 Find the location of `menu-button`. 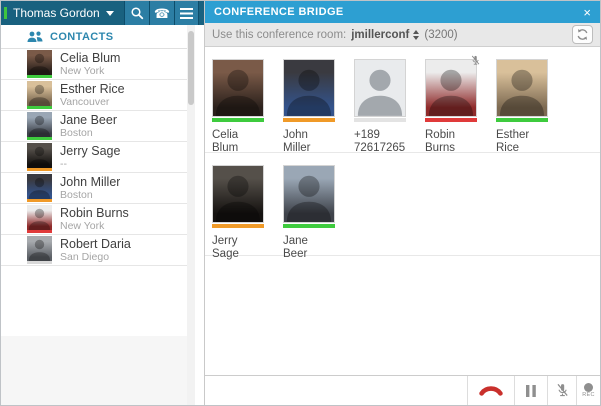

menu-button is located at coordinates (186, 13).